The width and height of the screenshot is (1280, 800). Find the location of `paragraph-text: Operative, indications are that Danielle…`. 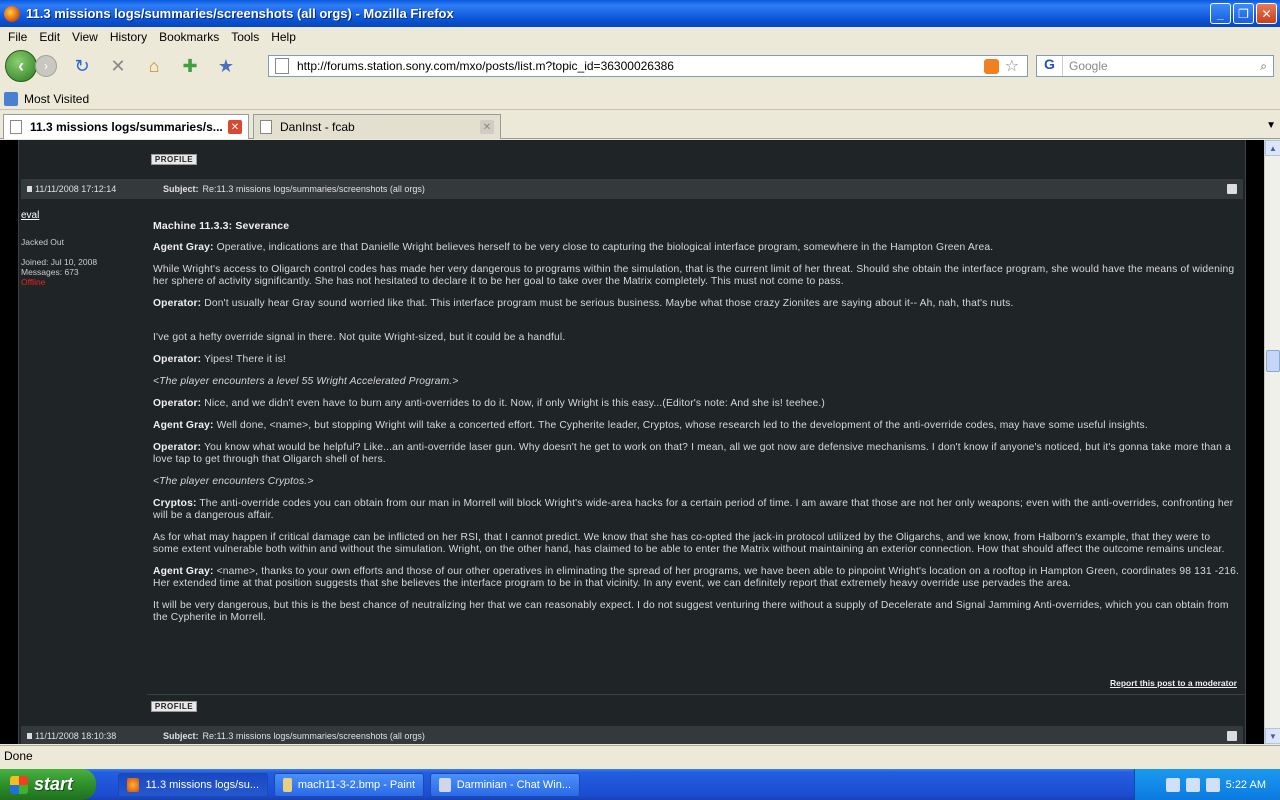

paragraph-text: Operative, indications are that Danielle… is located at coordinates (603, 247).